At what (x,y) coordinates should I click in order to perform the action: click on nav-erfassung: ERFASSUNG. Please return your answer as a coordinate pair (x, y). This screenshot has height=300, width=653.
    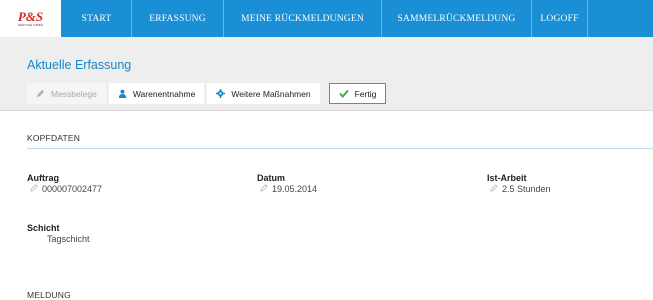
    Looking at the image, I should click on (178, 18).